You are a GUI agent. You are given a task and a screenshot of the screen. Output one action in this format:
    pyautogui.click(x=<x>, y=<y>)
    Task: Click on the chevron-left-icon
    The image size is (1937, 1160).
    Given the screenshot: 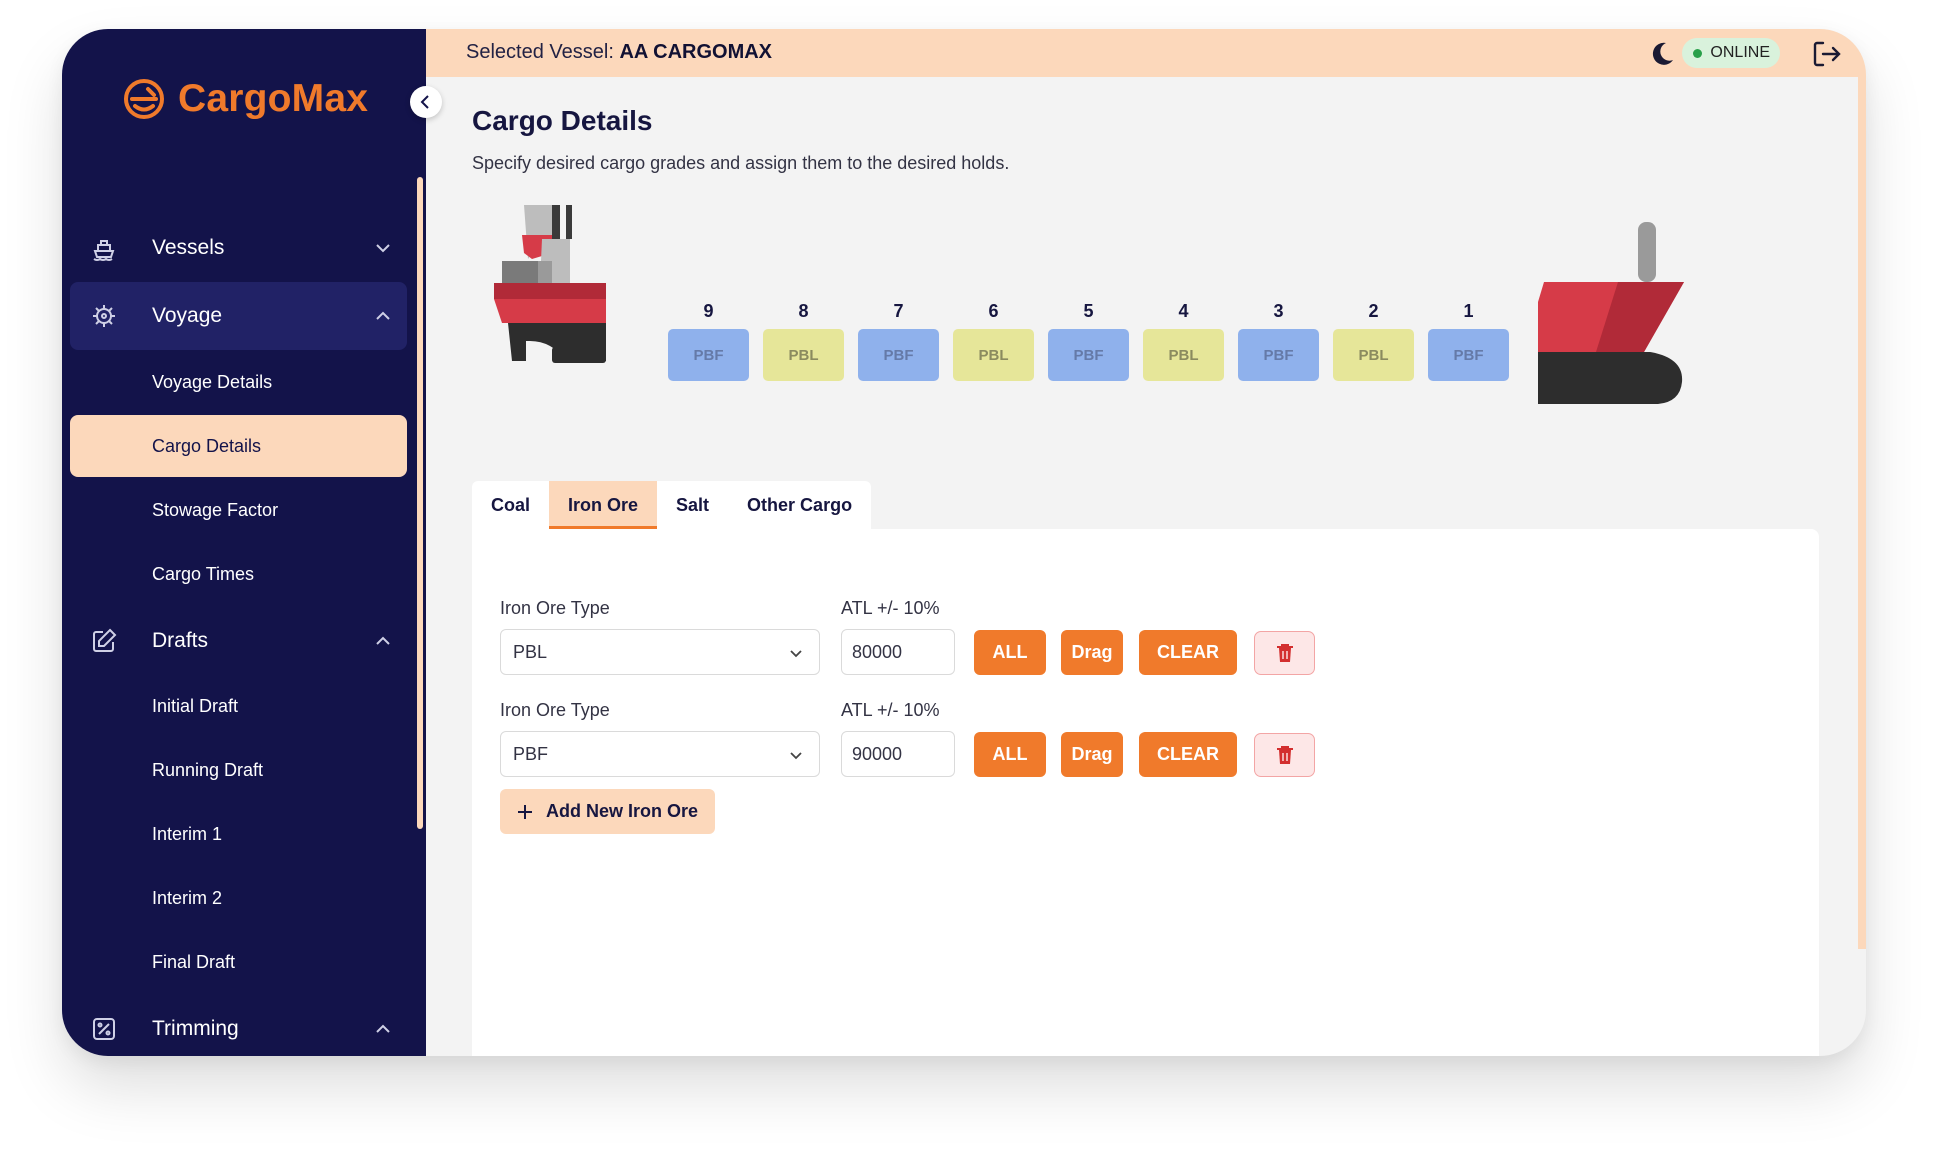 What is the action you would take?
    pyautogui.click(x=424, y=102)
    